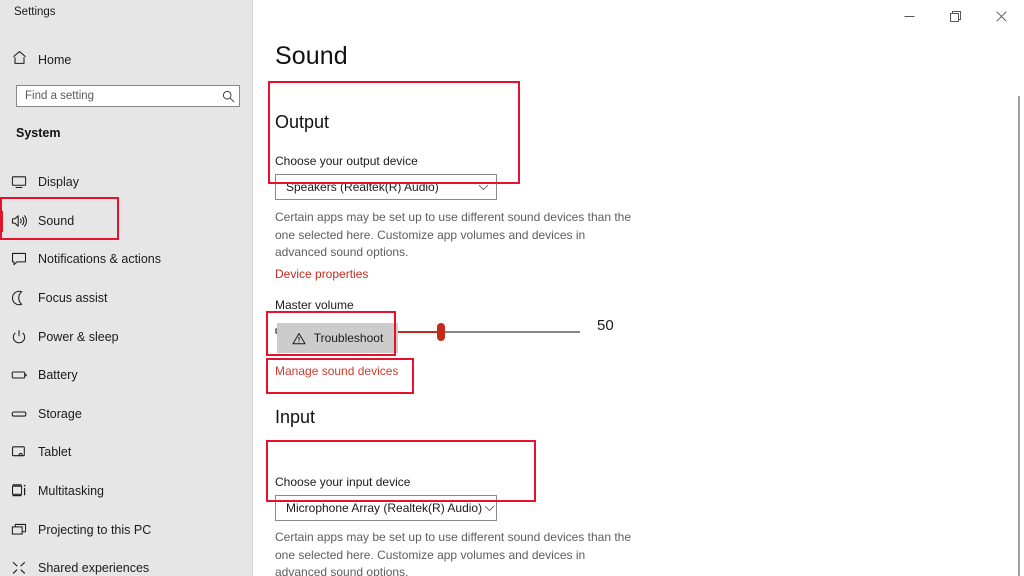  I want to click on input-device-select: Microphone Array (Realtek(R) Audio), so click(386, 508).